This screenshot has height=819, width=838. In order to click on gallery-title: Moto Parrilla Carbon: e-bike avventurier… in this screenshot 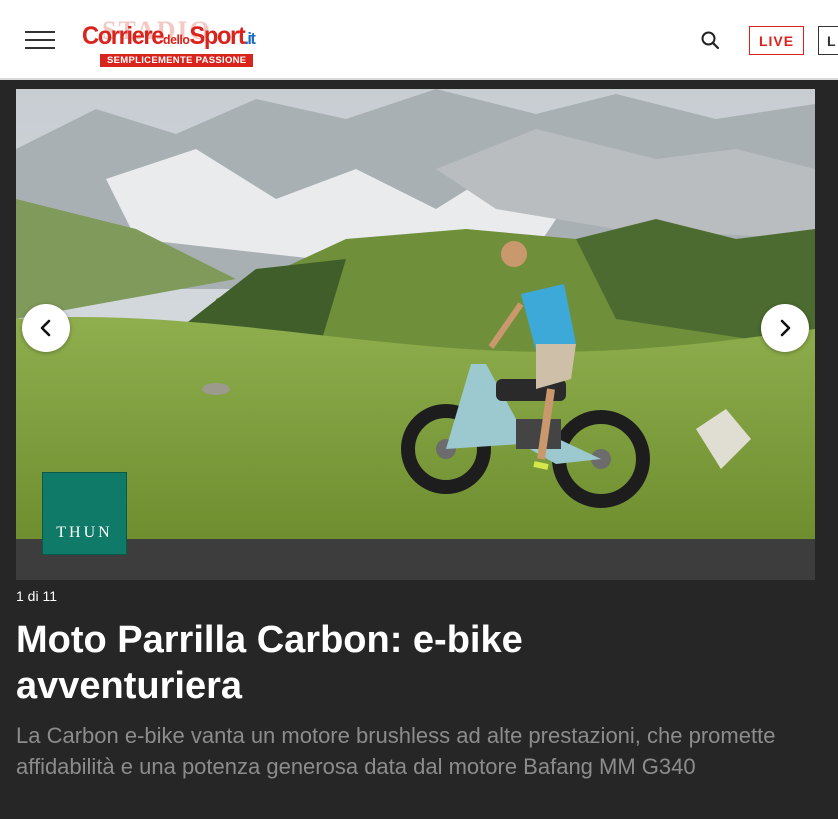, I will do `click(269, 663)`.